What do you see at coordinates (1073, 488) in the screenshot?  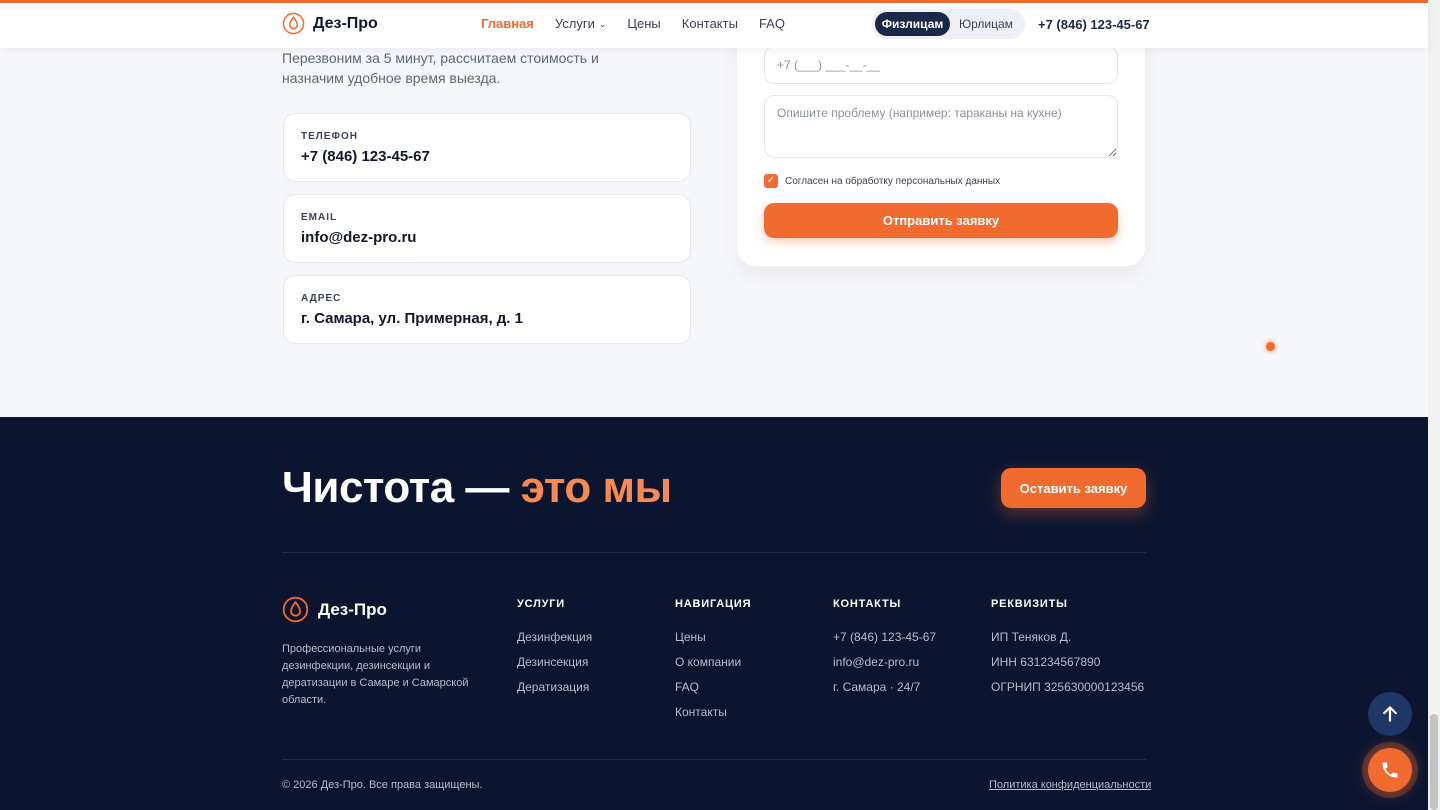 I see `leave-request-button: Оставить заявку` at bounding box center [1073, 488].